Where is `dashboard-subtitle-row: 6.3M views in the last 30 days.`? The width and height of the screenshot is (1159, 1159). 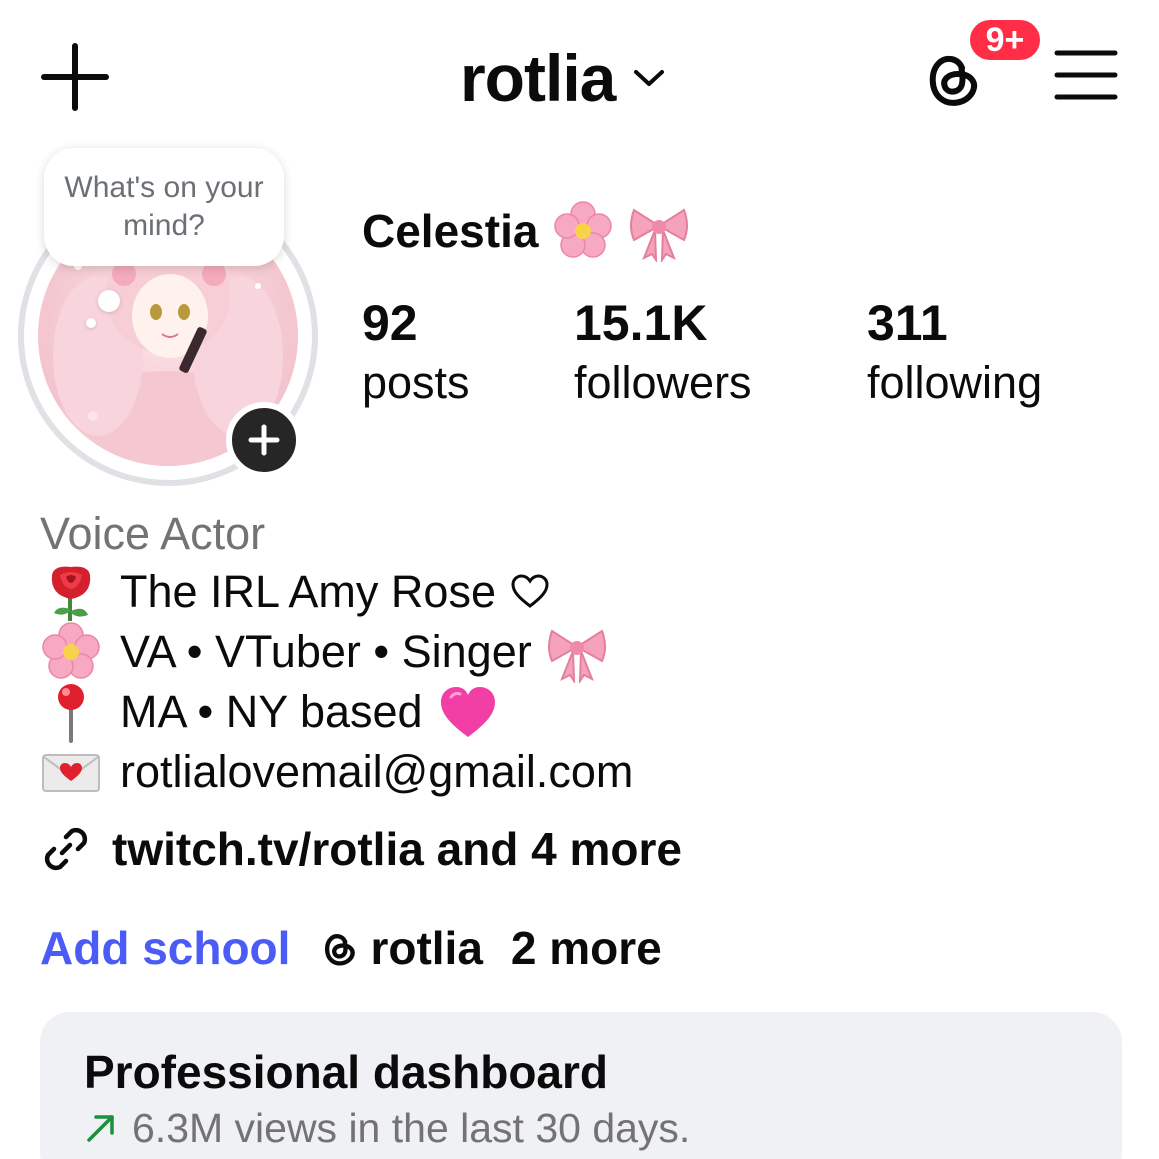
dashboard-subtitle-row: 6.3M views in the last 30 days. is located at coordinates (387, 1128).